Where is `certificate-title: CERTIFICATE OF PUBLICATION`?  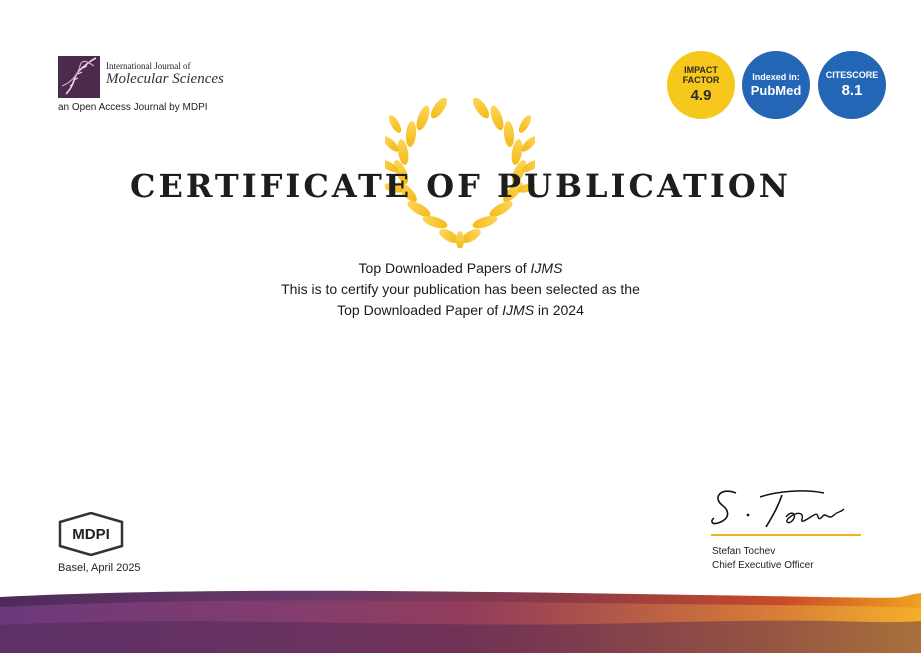 certificate-title: CERTIFICATE OF PUBLICATION is located at coordinates (460, 186).